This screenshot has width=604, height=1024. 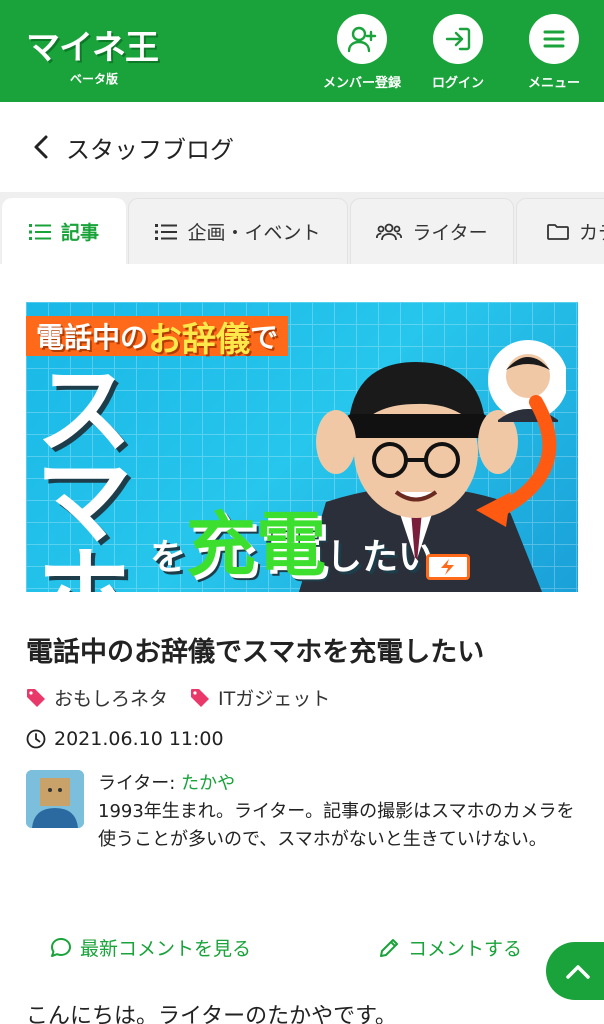 I want to click on menu-label: メニュー, so click(x=553, y=83).